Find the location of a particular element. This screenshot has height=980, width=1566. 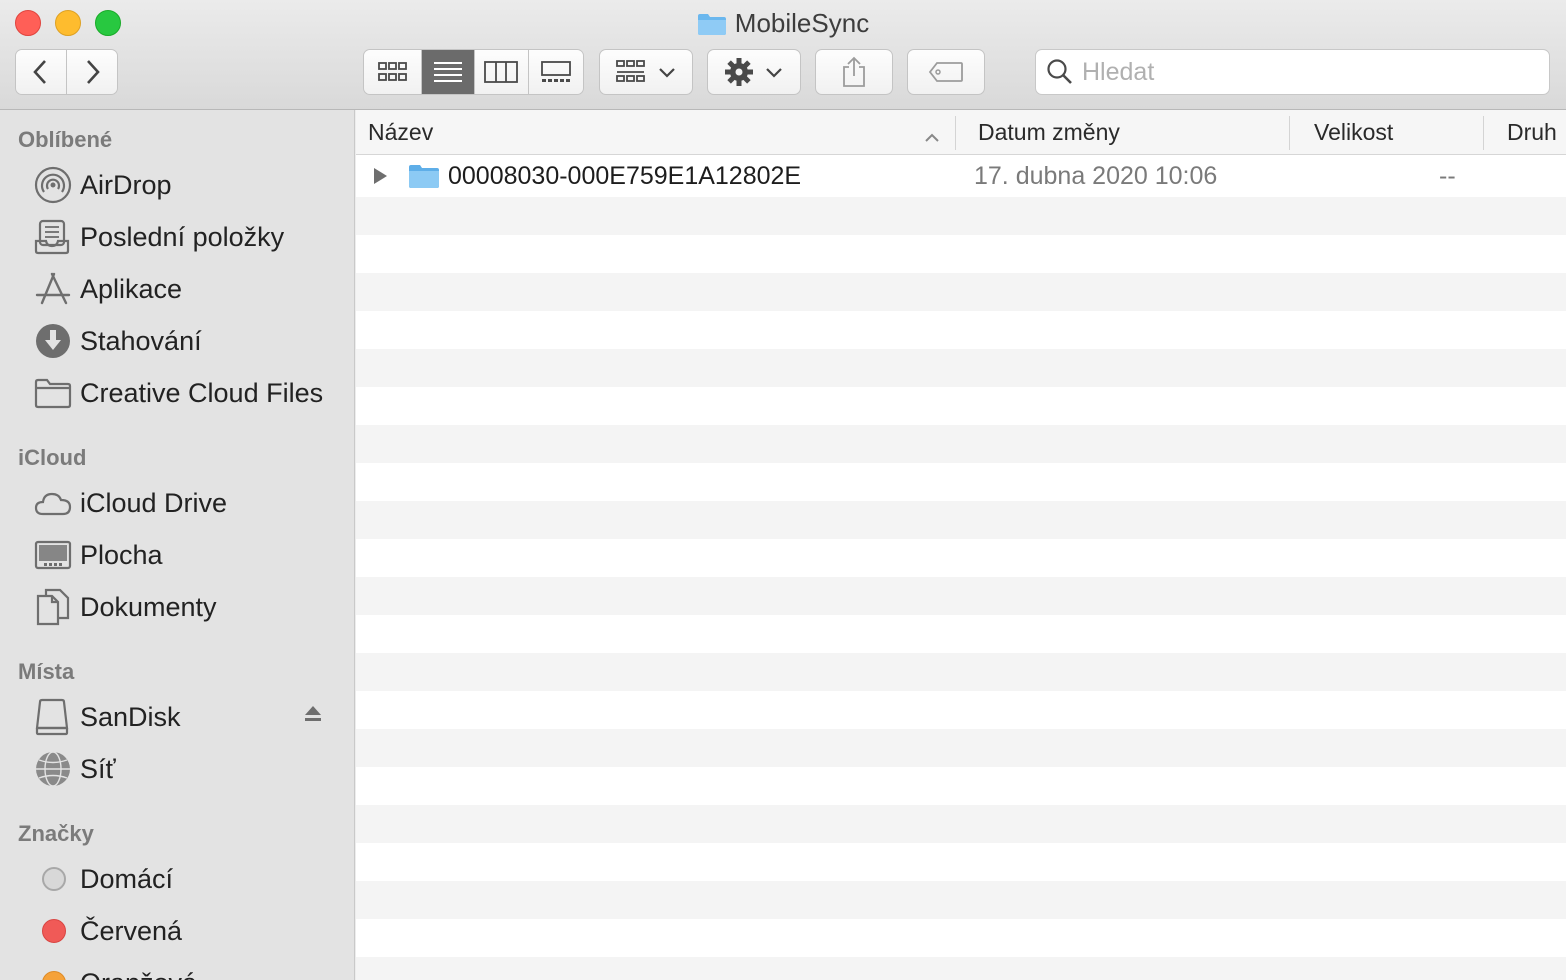

sidebar-item-label: Oranžová is located at coordinates (138, 974).